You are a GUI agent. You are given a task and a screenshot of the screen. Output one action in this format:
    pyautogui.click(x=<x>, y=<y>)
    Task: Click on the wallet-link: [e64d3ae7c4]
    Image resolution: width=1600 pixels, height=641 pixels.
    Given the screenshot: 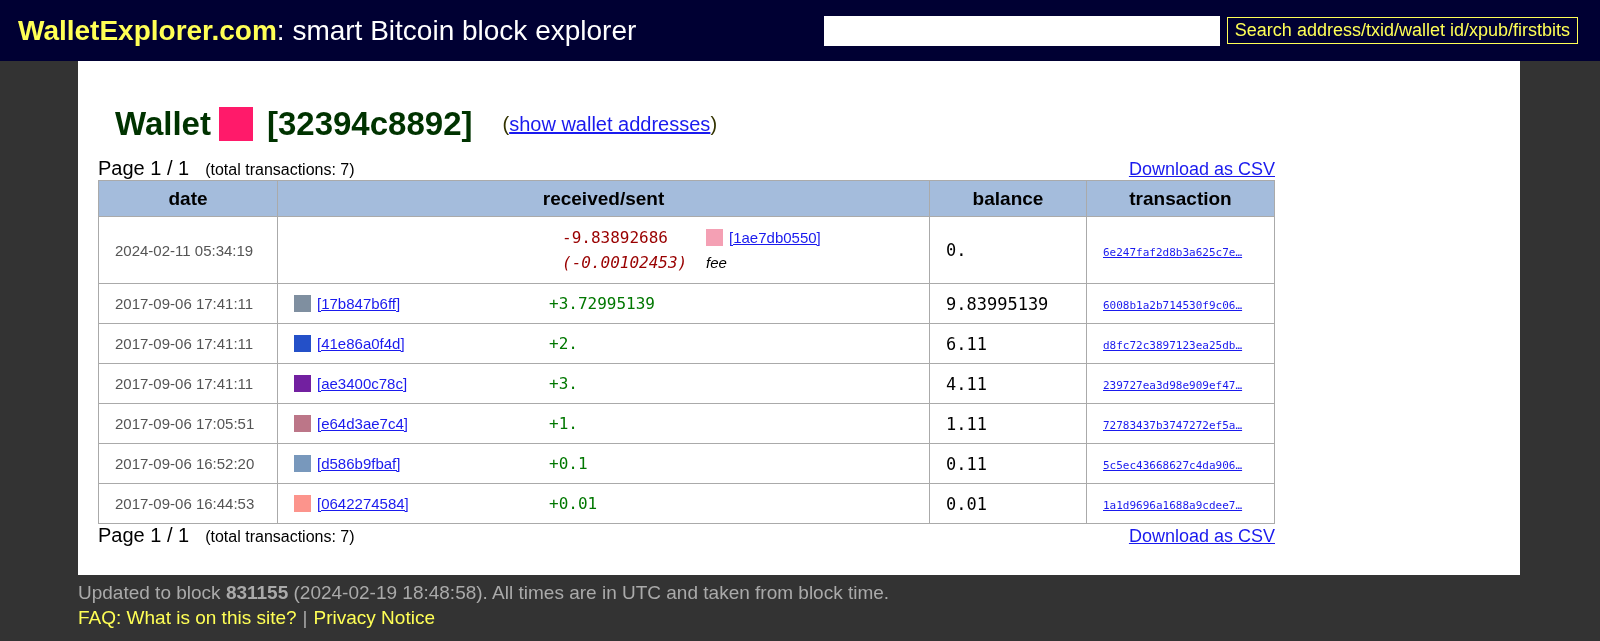 What is the action you would take?
    pyautogui.click(x=430, y=423)
    